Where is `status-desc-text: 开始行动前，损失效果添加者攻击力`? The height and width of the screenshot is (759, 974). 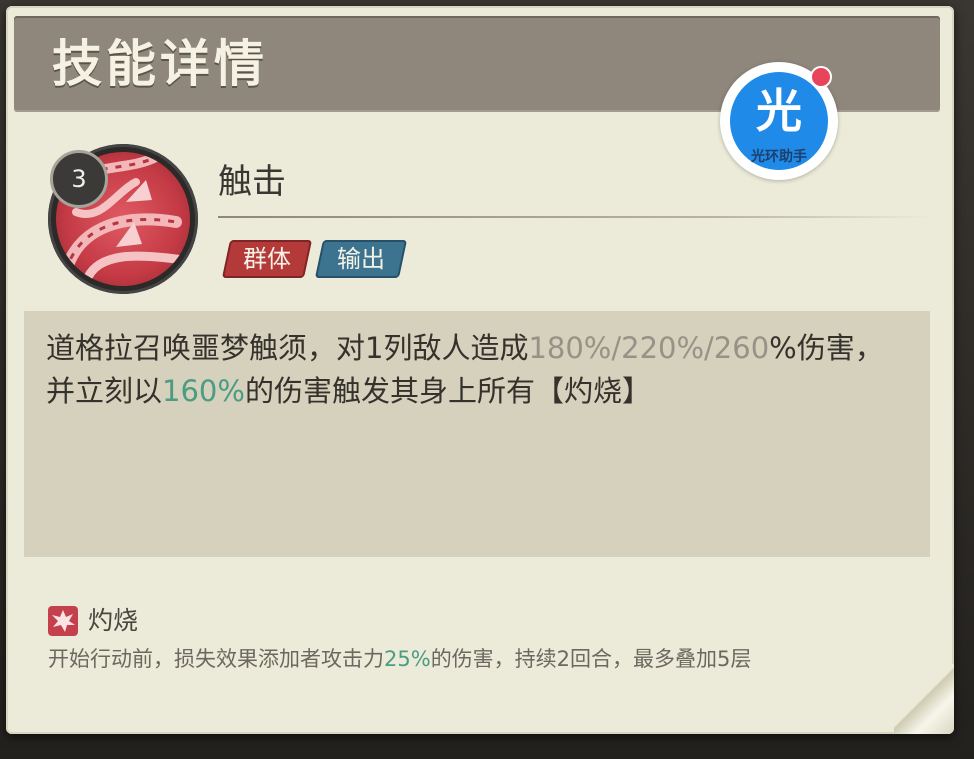 status-desc-text: 开始行动前，损失效果添加者攻击力 is located at coordinates (216, 659).